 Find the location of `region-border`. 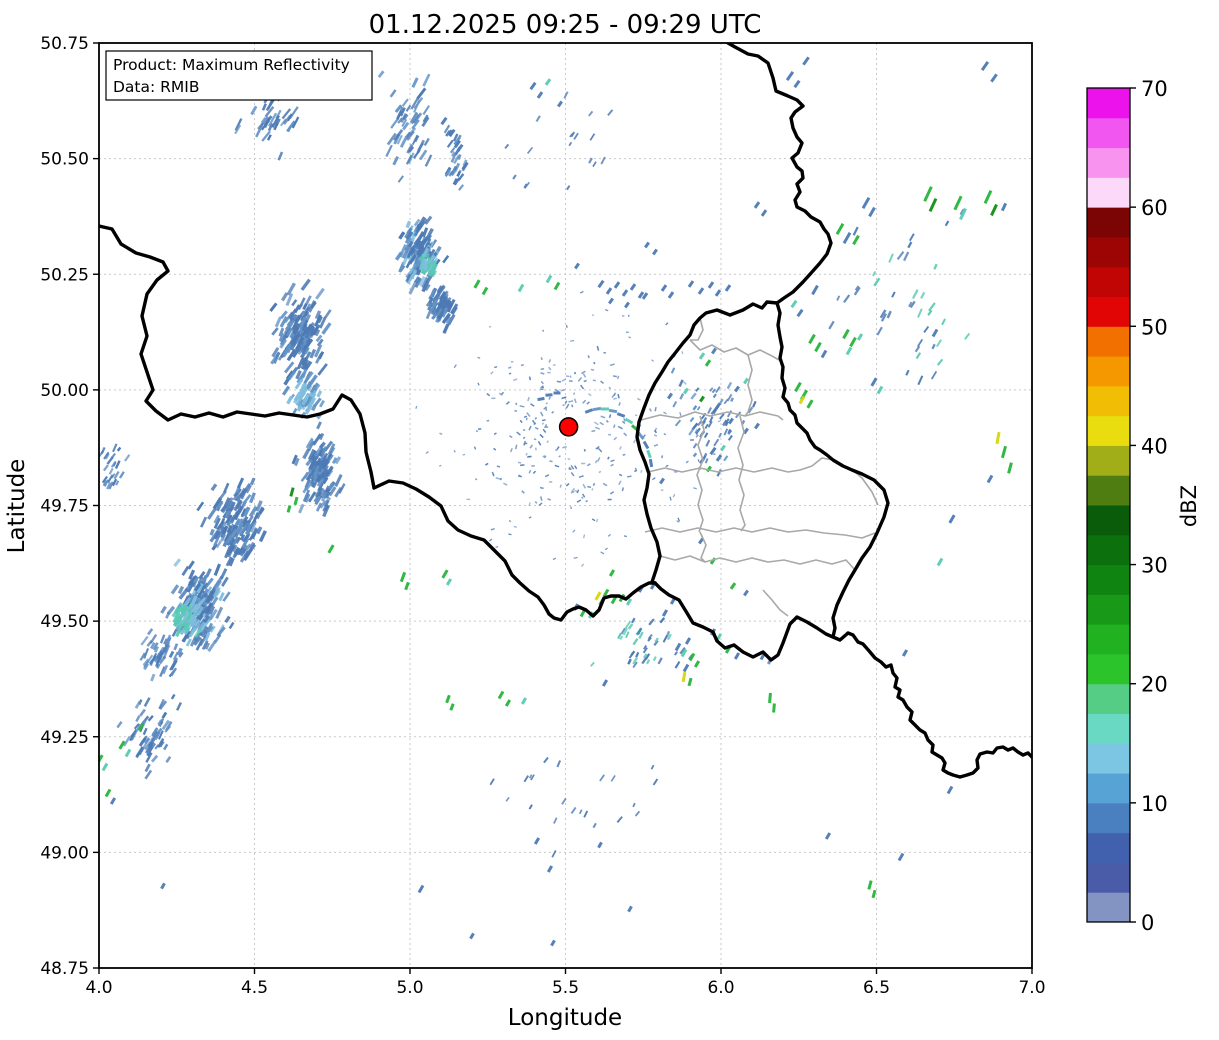

region-border is located at coordinates (740, 465).